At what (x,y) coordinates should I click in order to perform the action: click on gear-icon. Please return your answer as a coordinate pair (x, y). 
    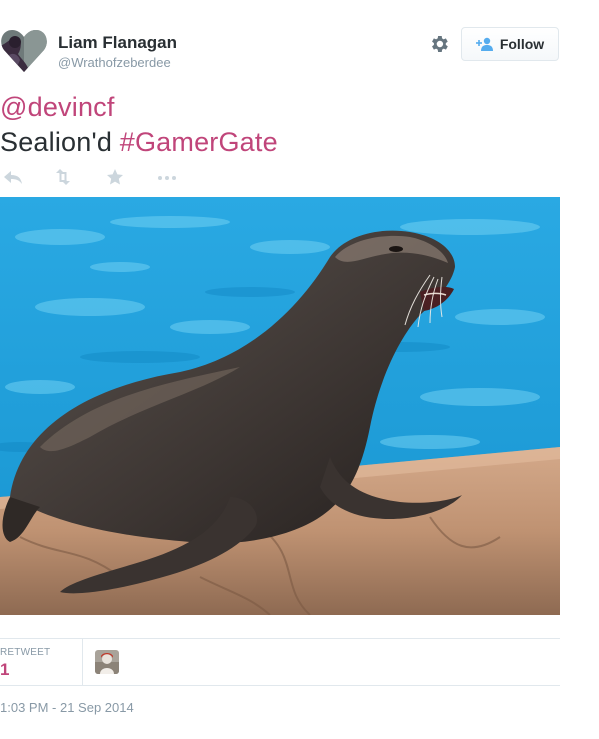
    Looking at the image, I should click on (439, 44).